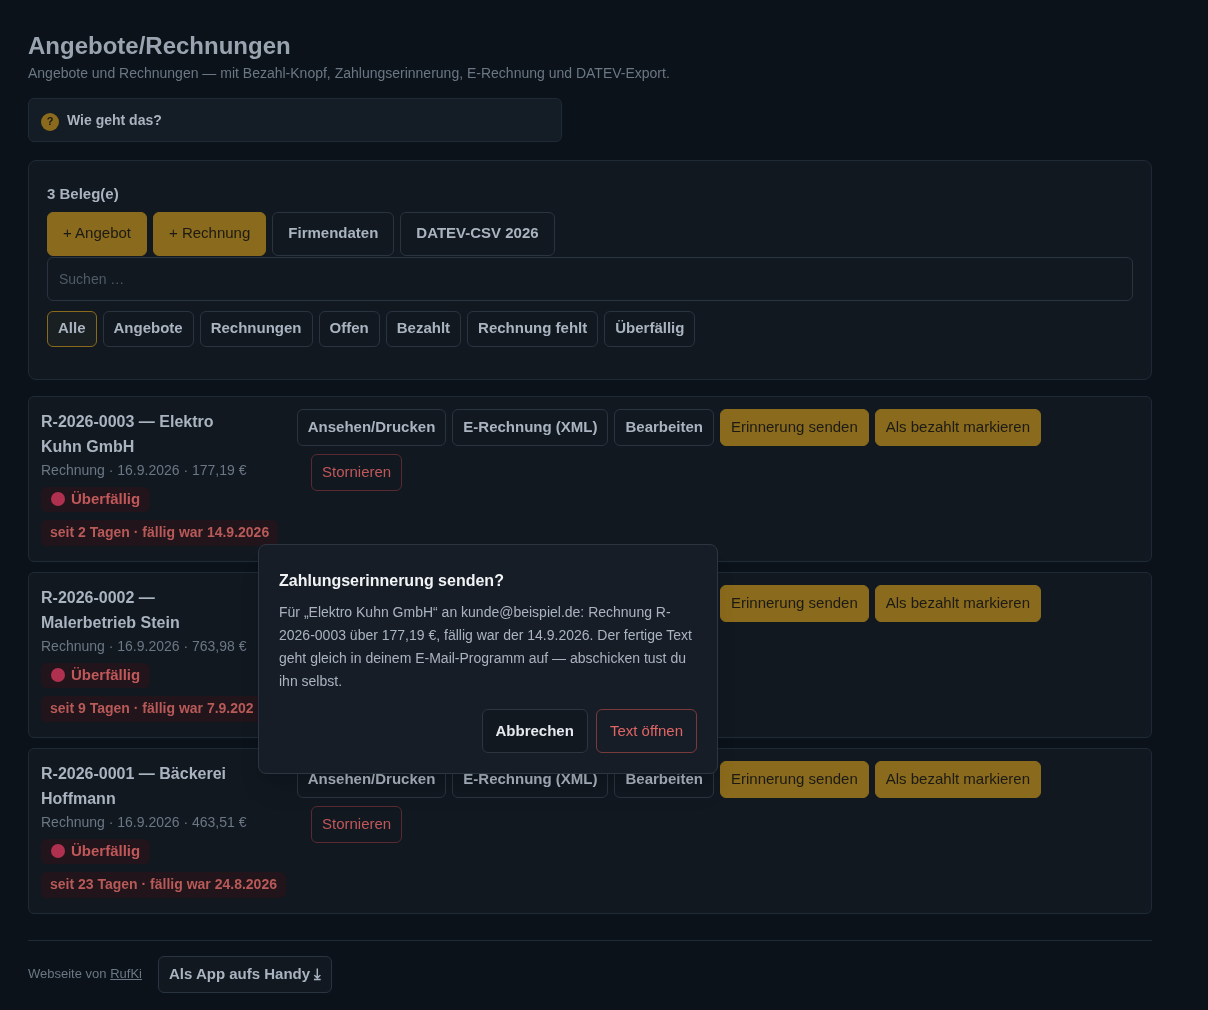 This screenshot has width=1208, height=1010. Describe the element at coordinates (85, 974) in the screenshot. I see `footer-text: Webseite von RufKi` at that location.